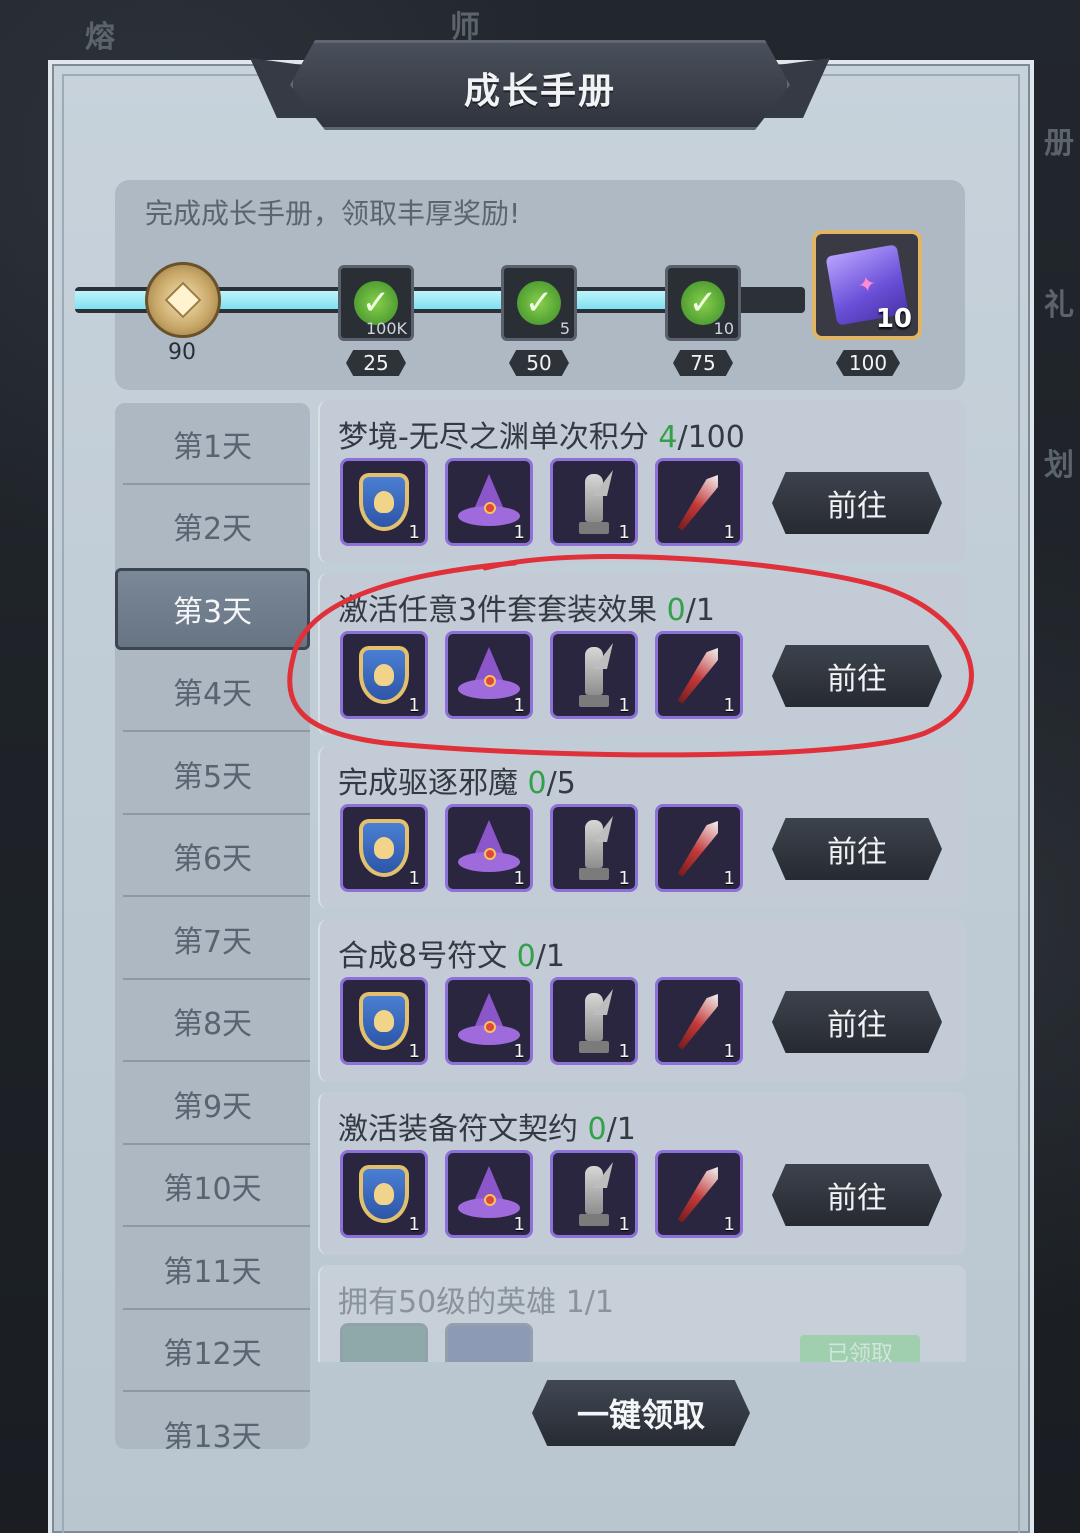 The width and height of the screenshot is (1080, 1533). I want to click on task-title: 激活装备符文契约 0/1, so click(487, 1126).